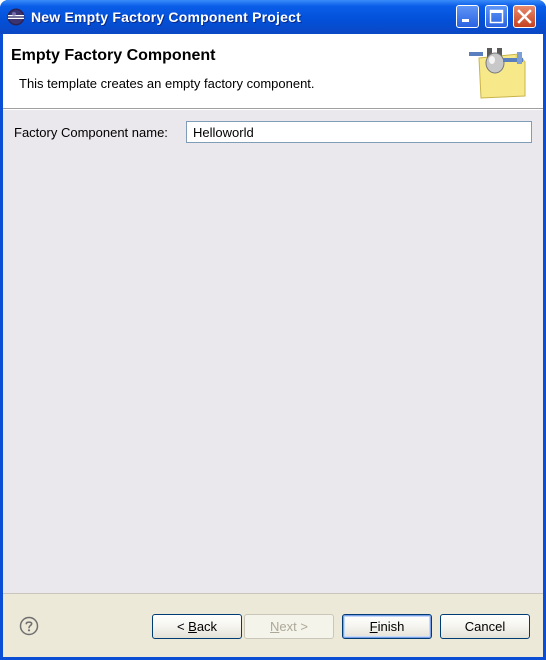  Describe the element at coordinates (91, 132) in the screenshot. I see `component-name-label: Factory Component name:` at that location.